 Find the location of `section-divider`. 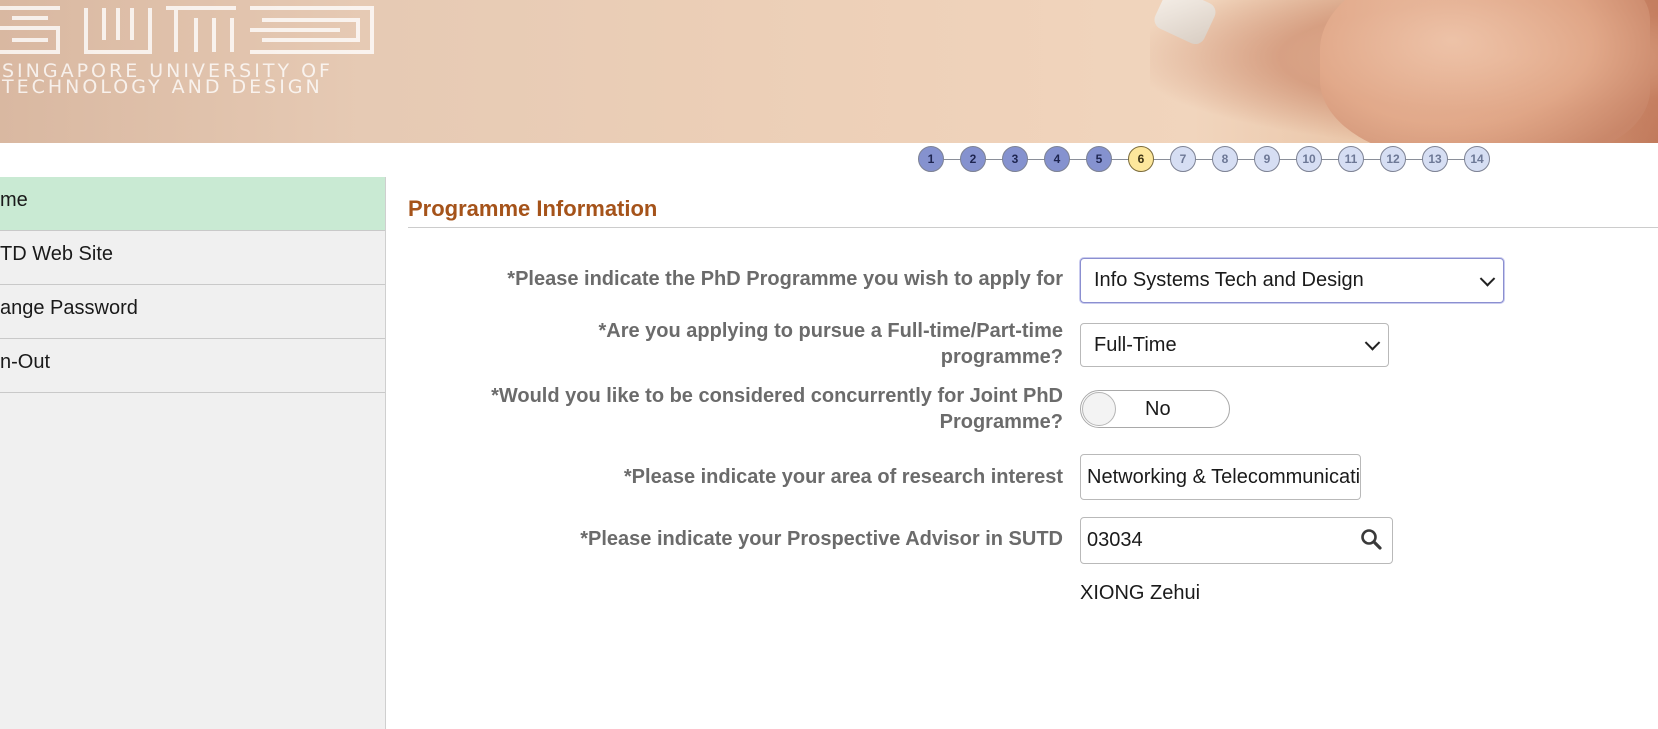

section-divider is located at coordinates (1033, 227).